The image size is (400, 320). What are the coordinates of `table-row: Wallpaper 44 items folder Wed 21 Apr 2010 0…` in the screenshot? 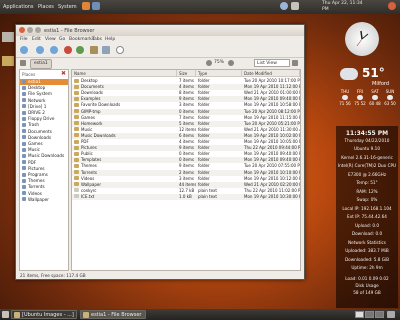 It's located at (186, 184).